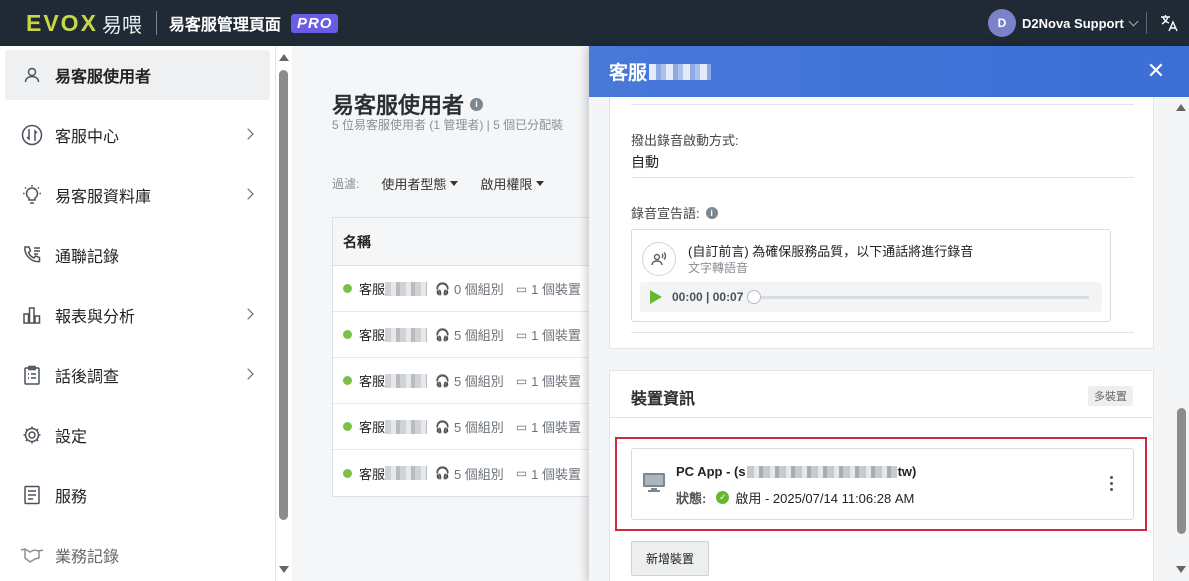 The image size is (1189, 581). Describe the element at coordinates (685, 140) in the screenshot. I see `recording-start-label: 撥出錄音啟動方式:` at that location.